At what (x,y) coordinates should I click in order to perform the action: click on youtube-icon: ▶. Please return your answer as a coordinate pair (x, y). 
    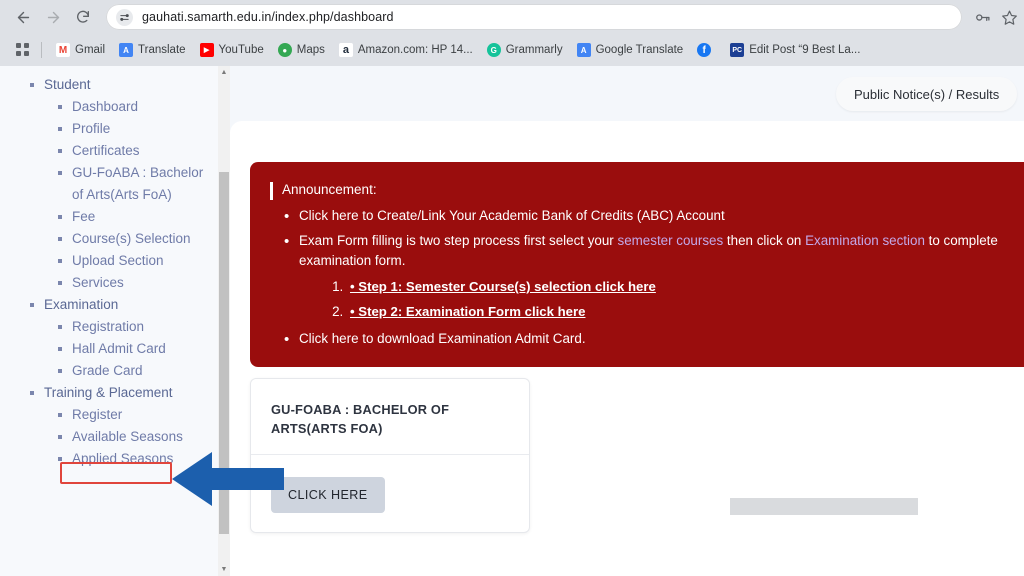
    Looking at the image, I should click on (206, 50).